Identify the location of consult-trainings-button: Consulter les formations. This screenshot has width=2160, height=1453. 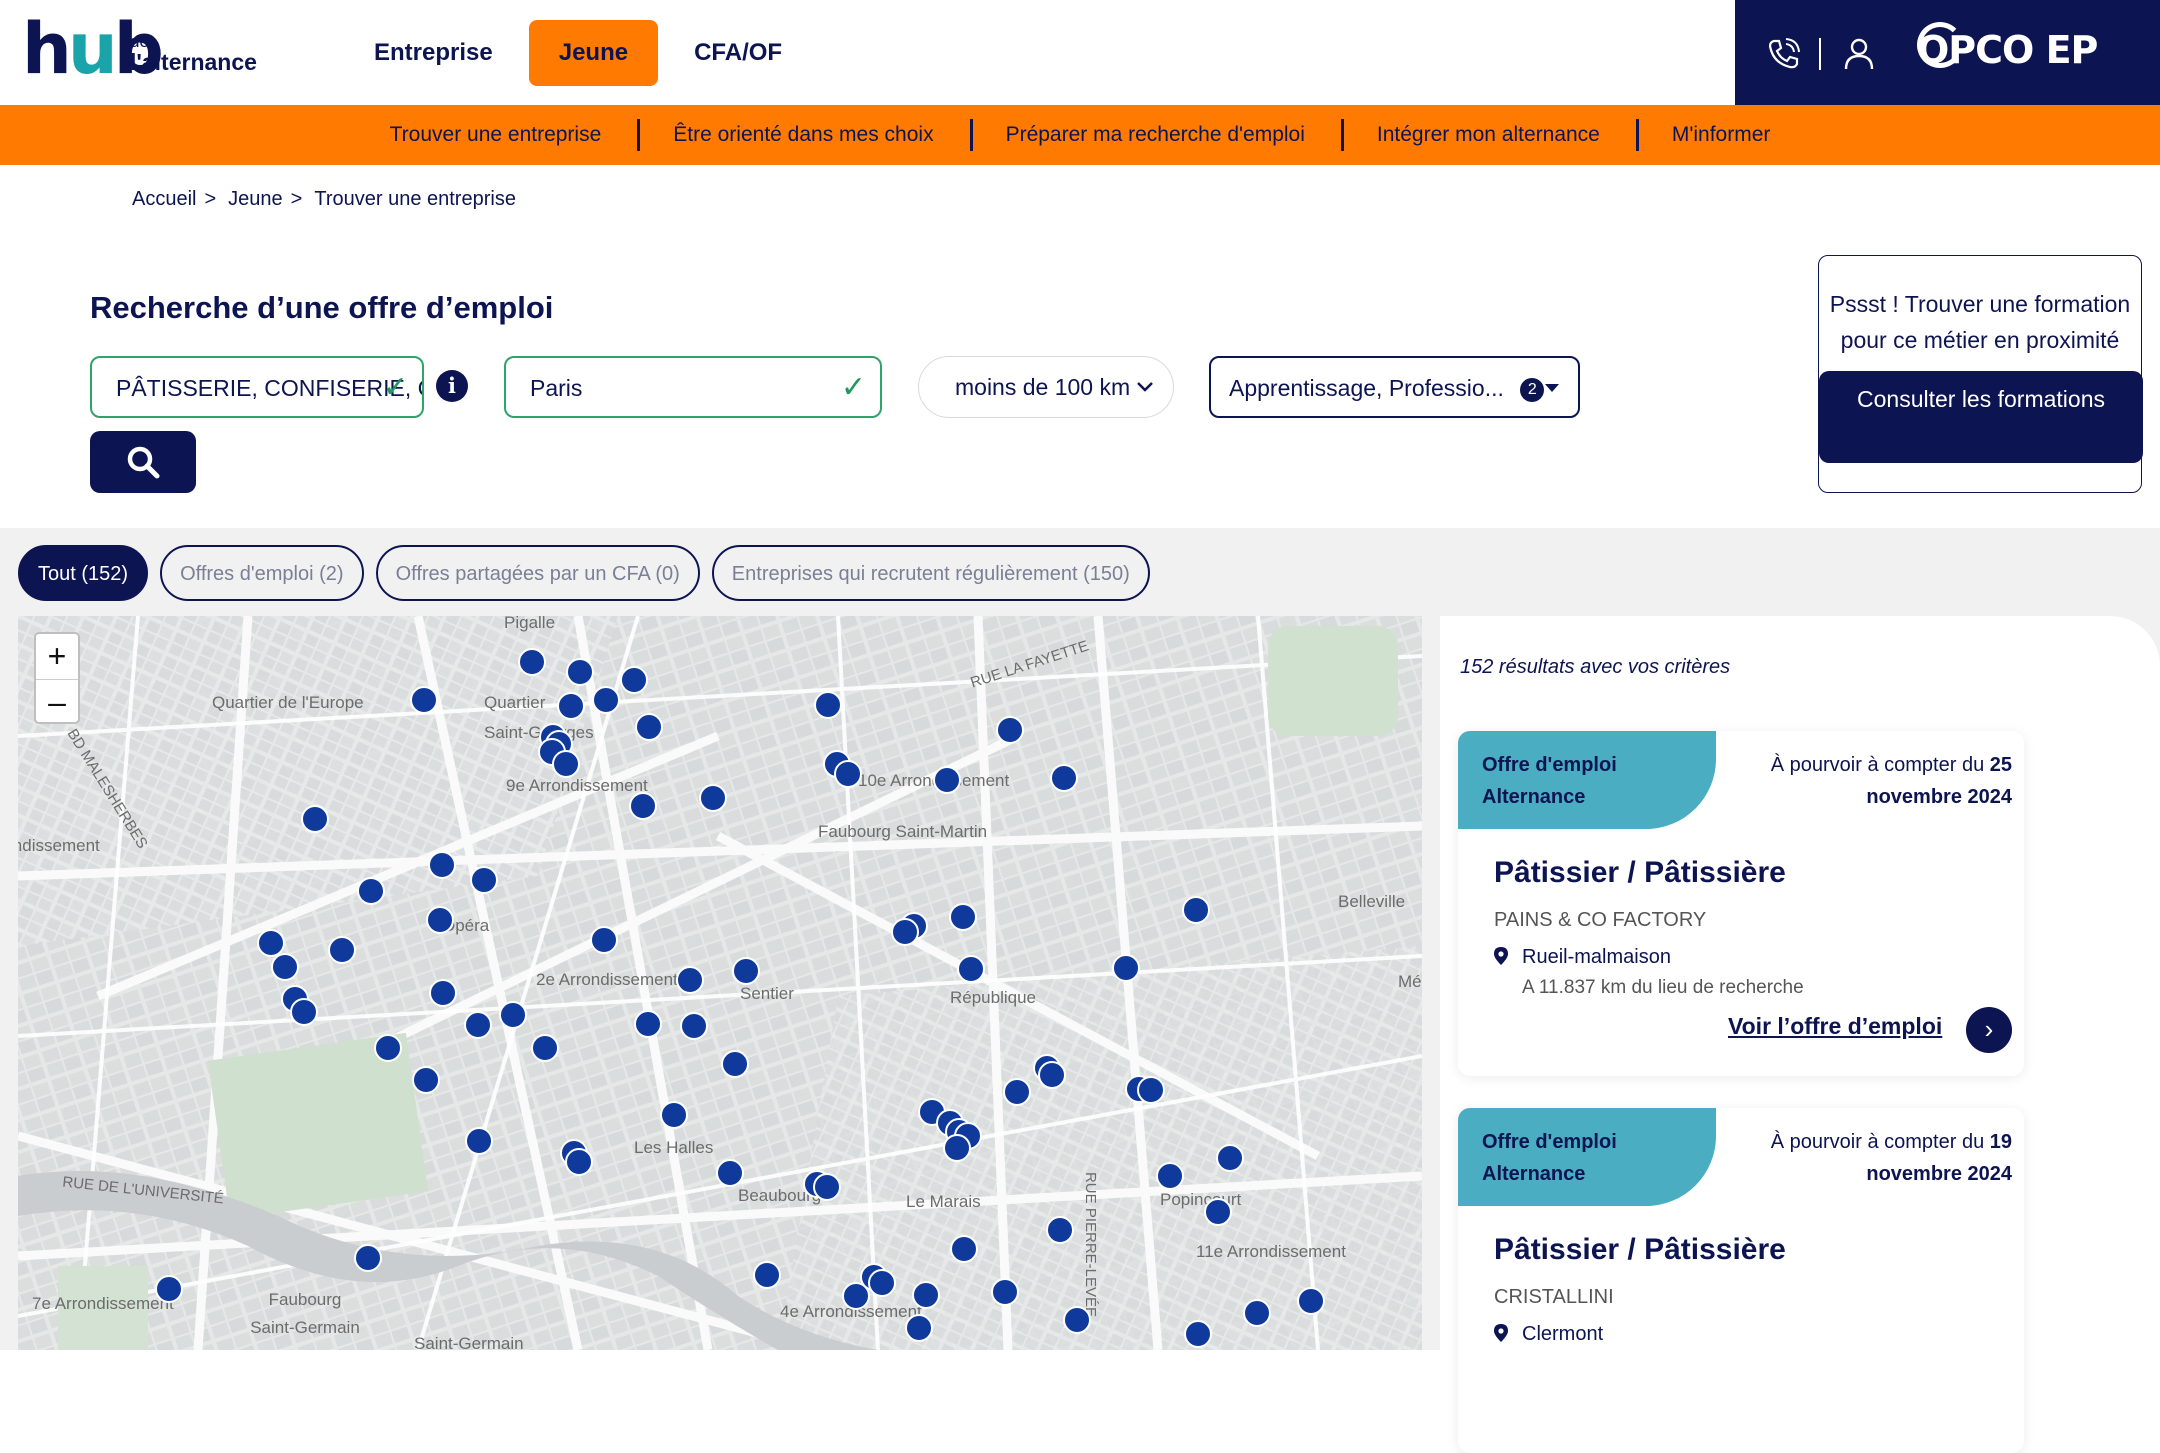
(1981, 417).